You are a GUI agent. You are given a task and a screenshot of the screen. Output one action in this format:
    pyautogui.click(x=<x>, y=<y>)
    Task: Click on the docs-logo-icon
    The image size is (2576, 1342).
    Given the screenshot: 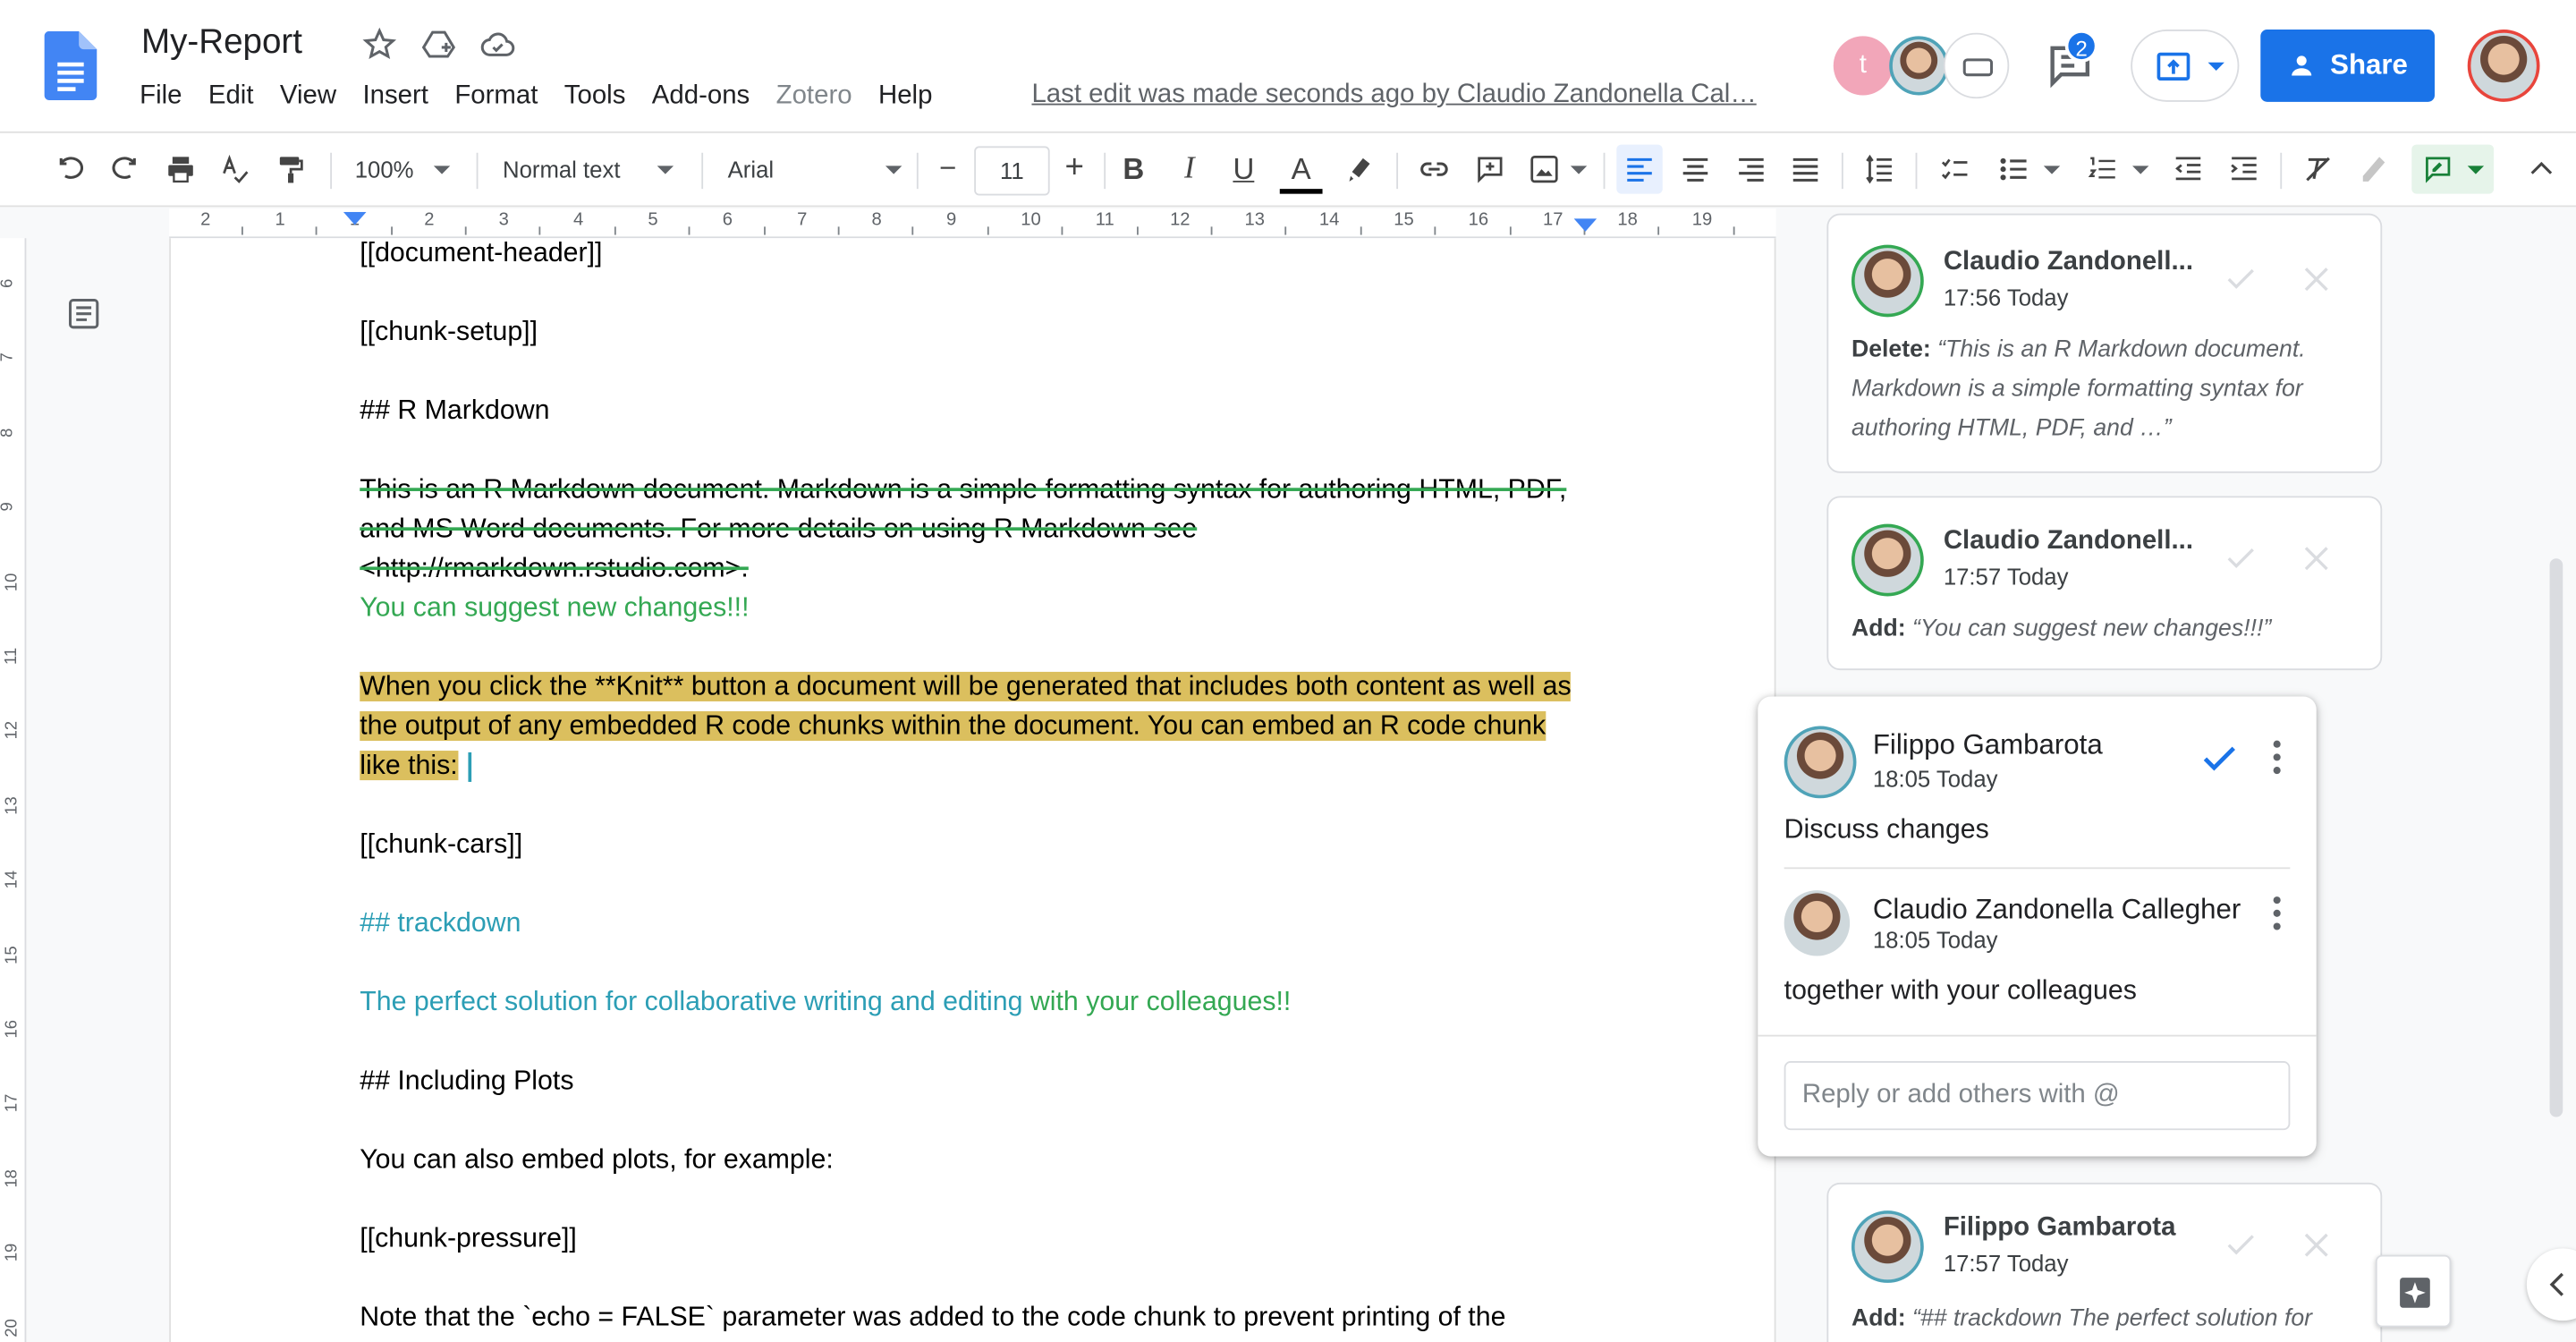 What is the action you would take?
    pyautogui.click(x=70, y=65)
    